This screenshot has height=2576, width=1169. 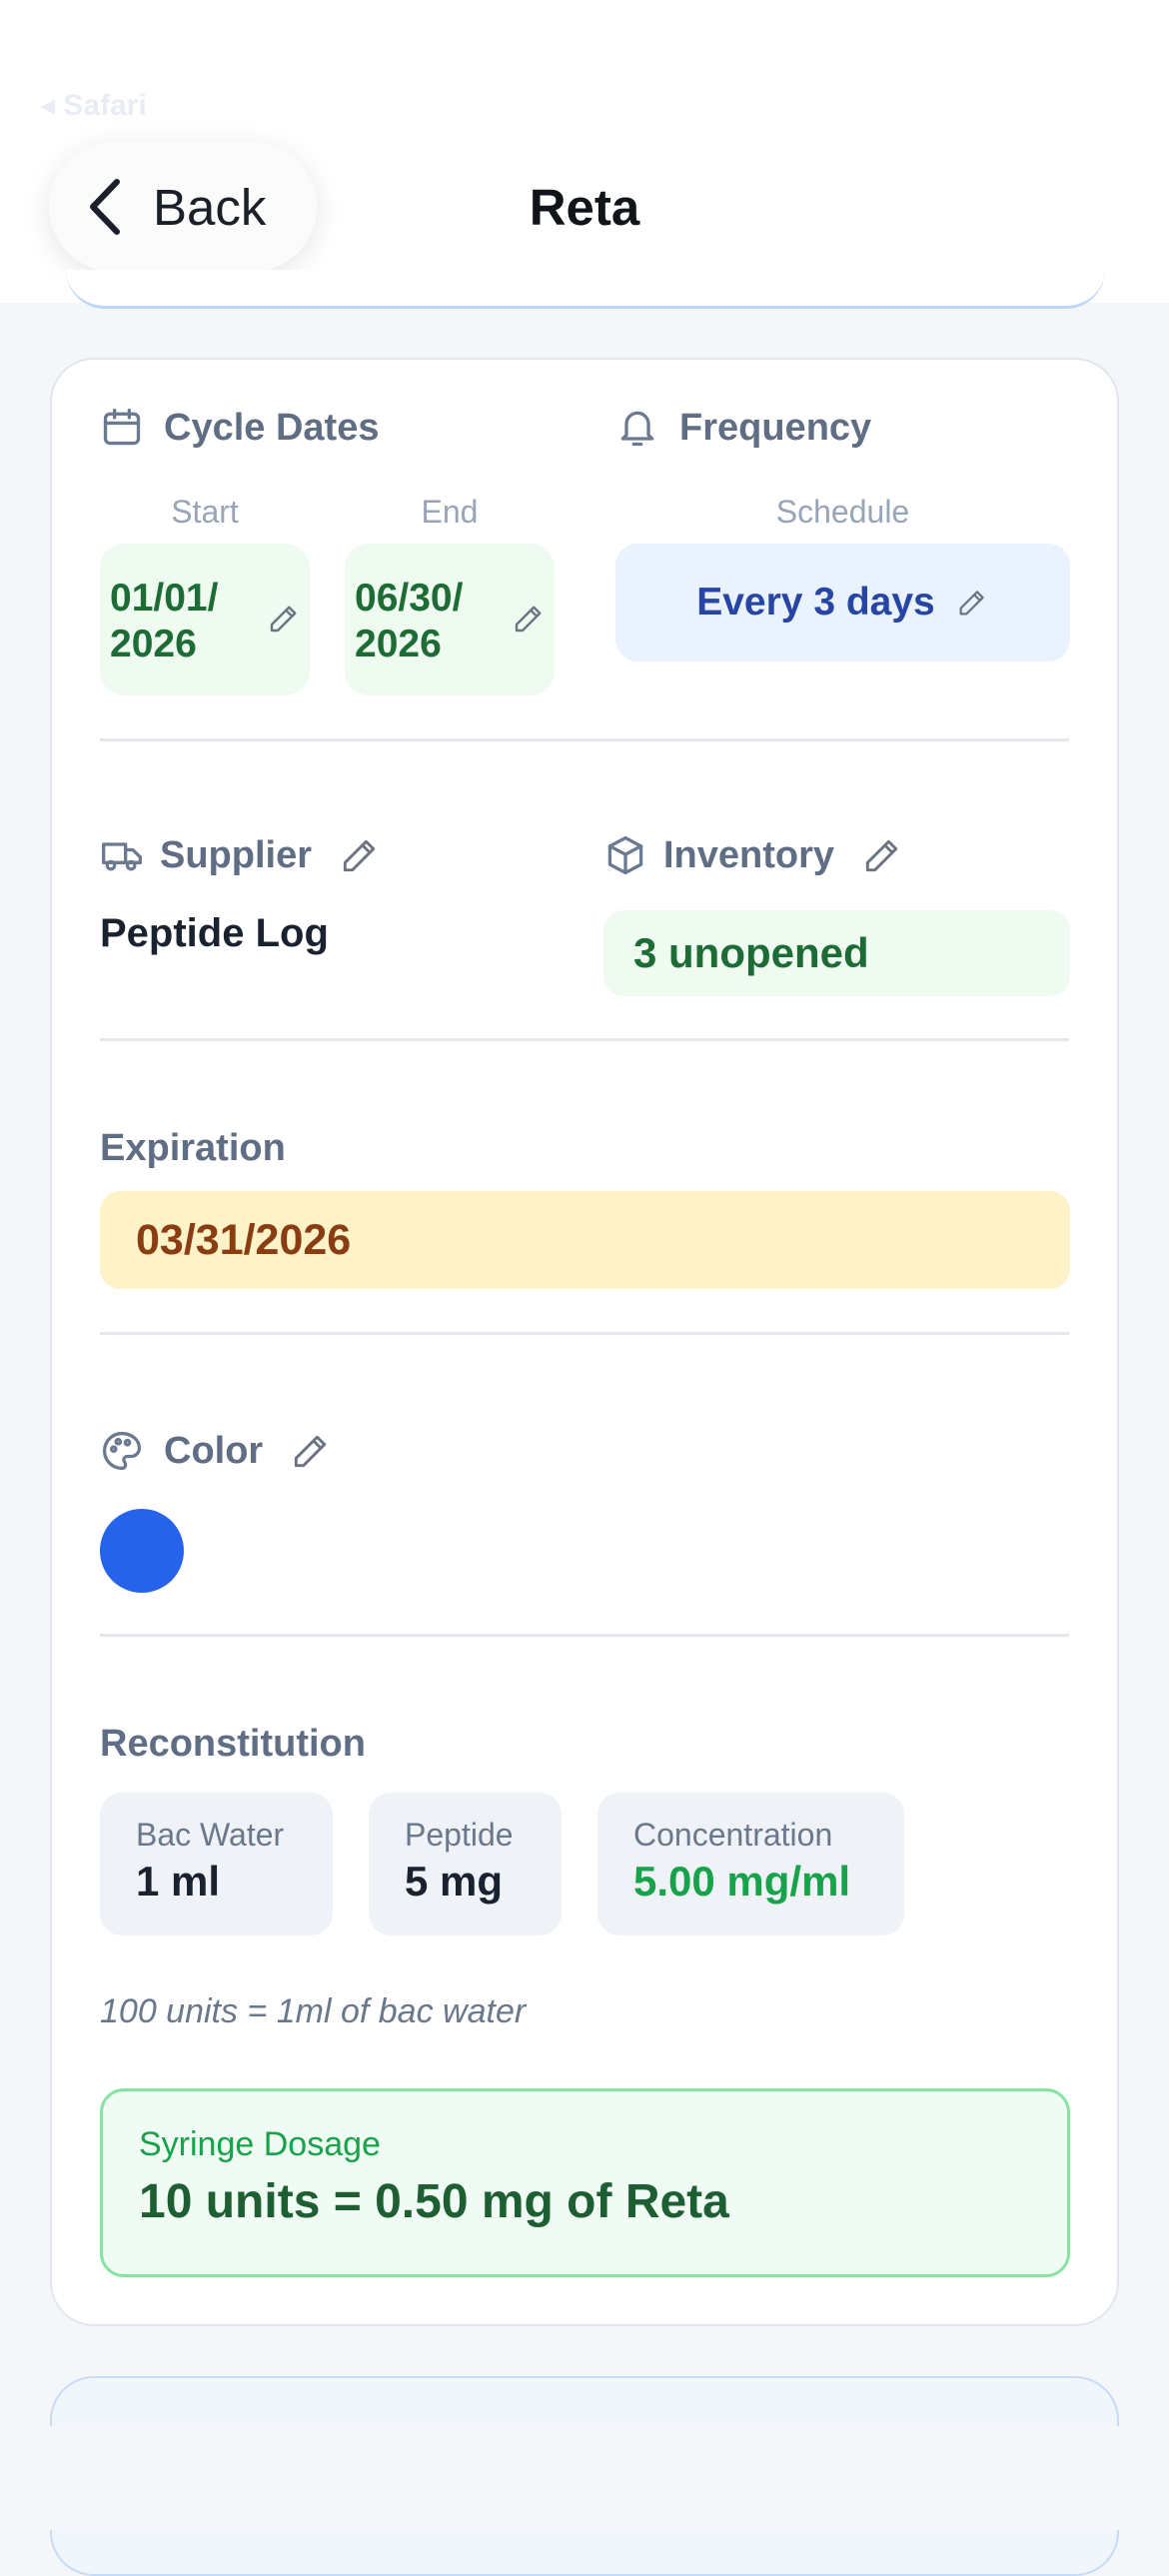 I want to click on color-label: Color, so click(x=214, y=1450).